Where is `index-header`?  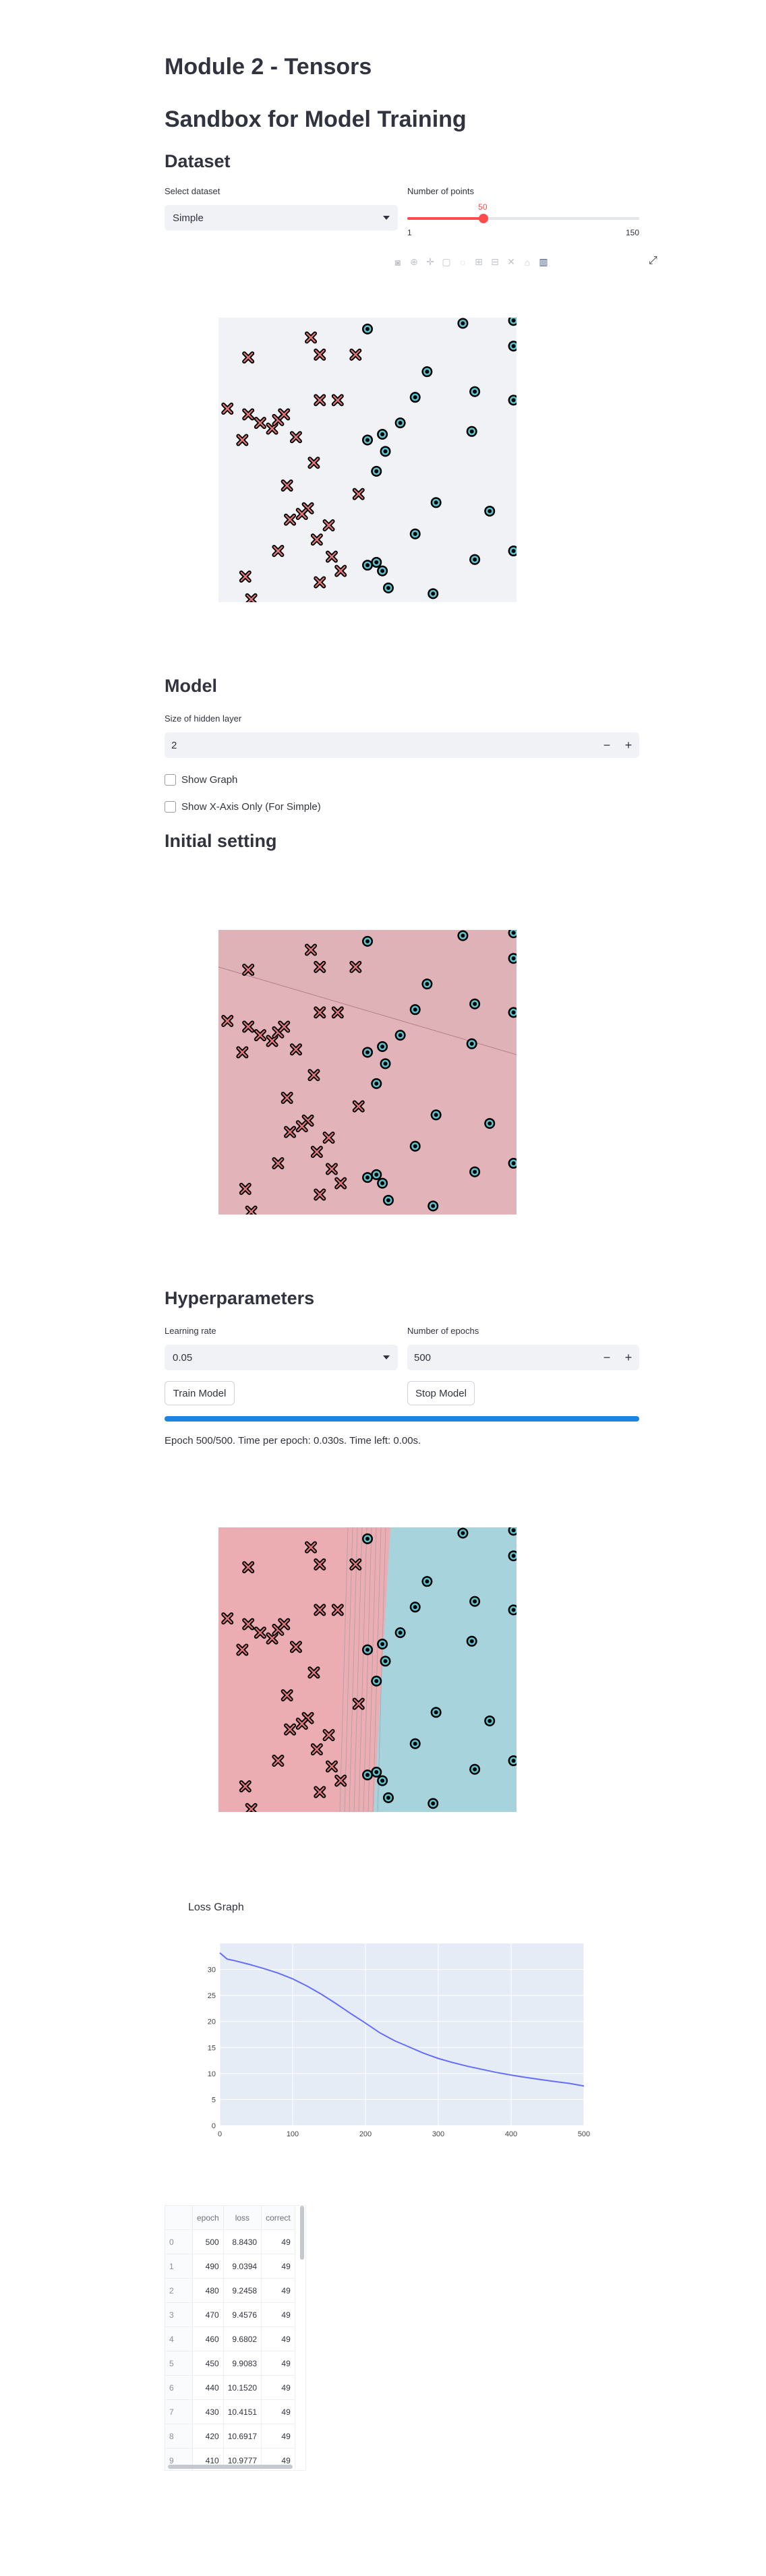
index-header is located at coordinates (179, 2218).